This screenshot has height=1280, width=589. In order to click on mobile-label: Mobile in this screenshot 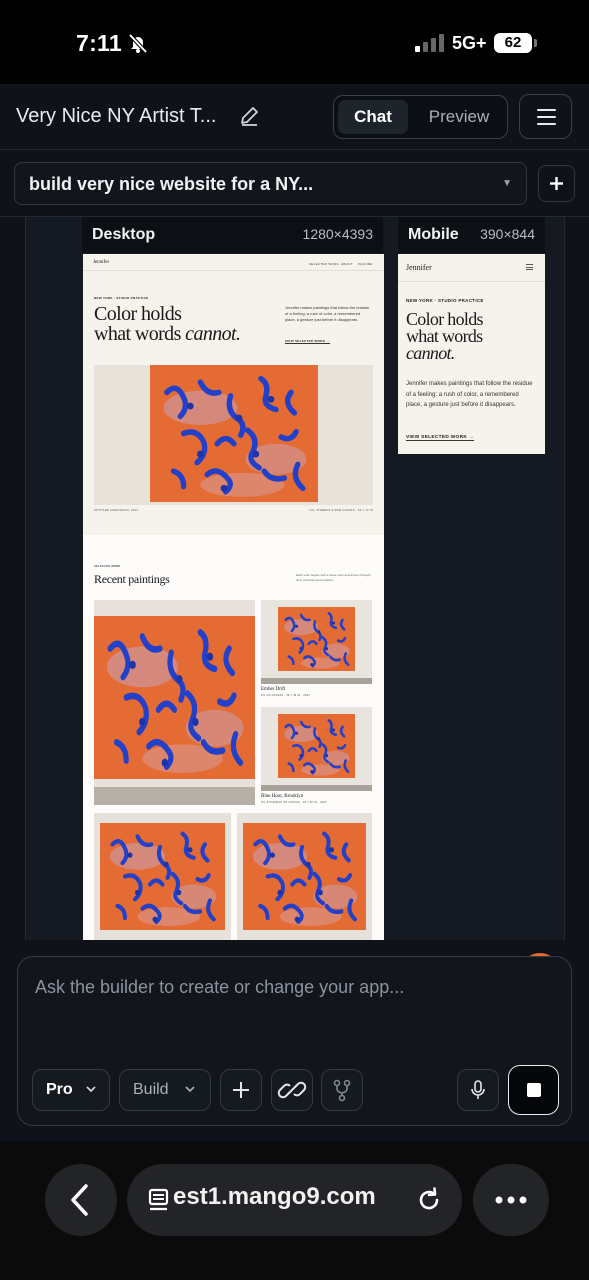, I will do `click(433, 234)`.